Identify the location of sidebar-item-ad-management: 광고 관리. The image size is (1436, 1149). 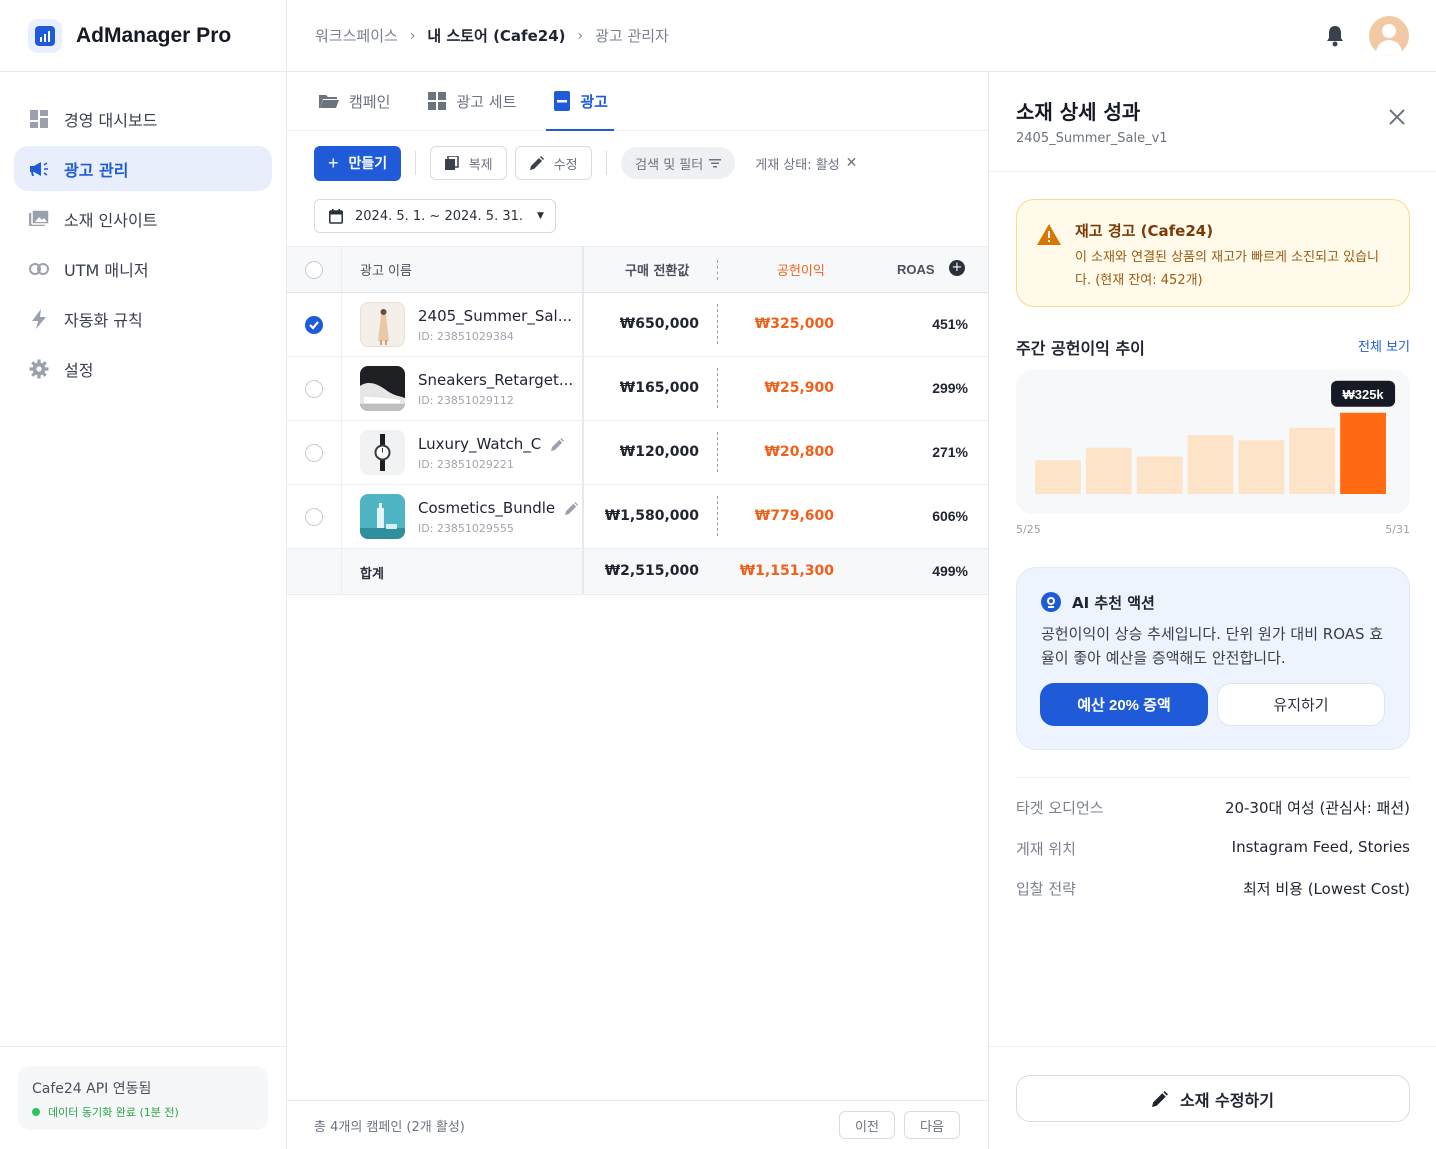
(143, 168).